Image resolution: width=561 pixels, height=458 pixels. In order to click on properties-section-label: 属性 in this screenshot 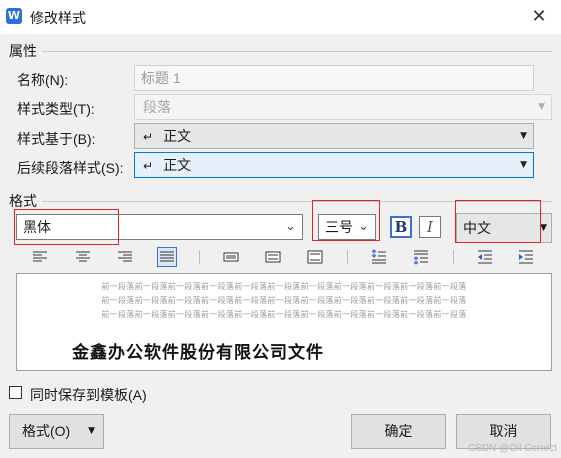, I will do `click(23, 51)`.